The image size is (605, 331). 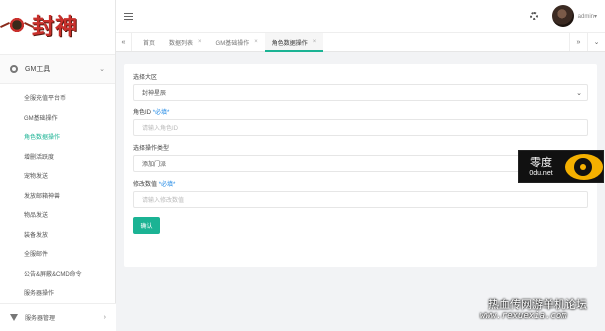 I want to click on logo: 封神, so click(x=57, y=25).